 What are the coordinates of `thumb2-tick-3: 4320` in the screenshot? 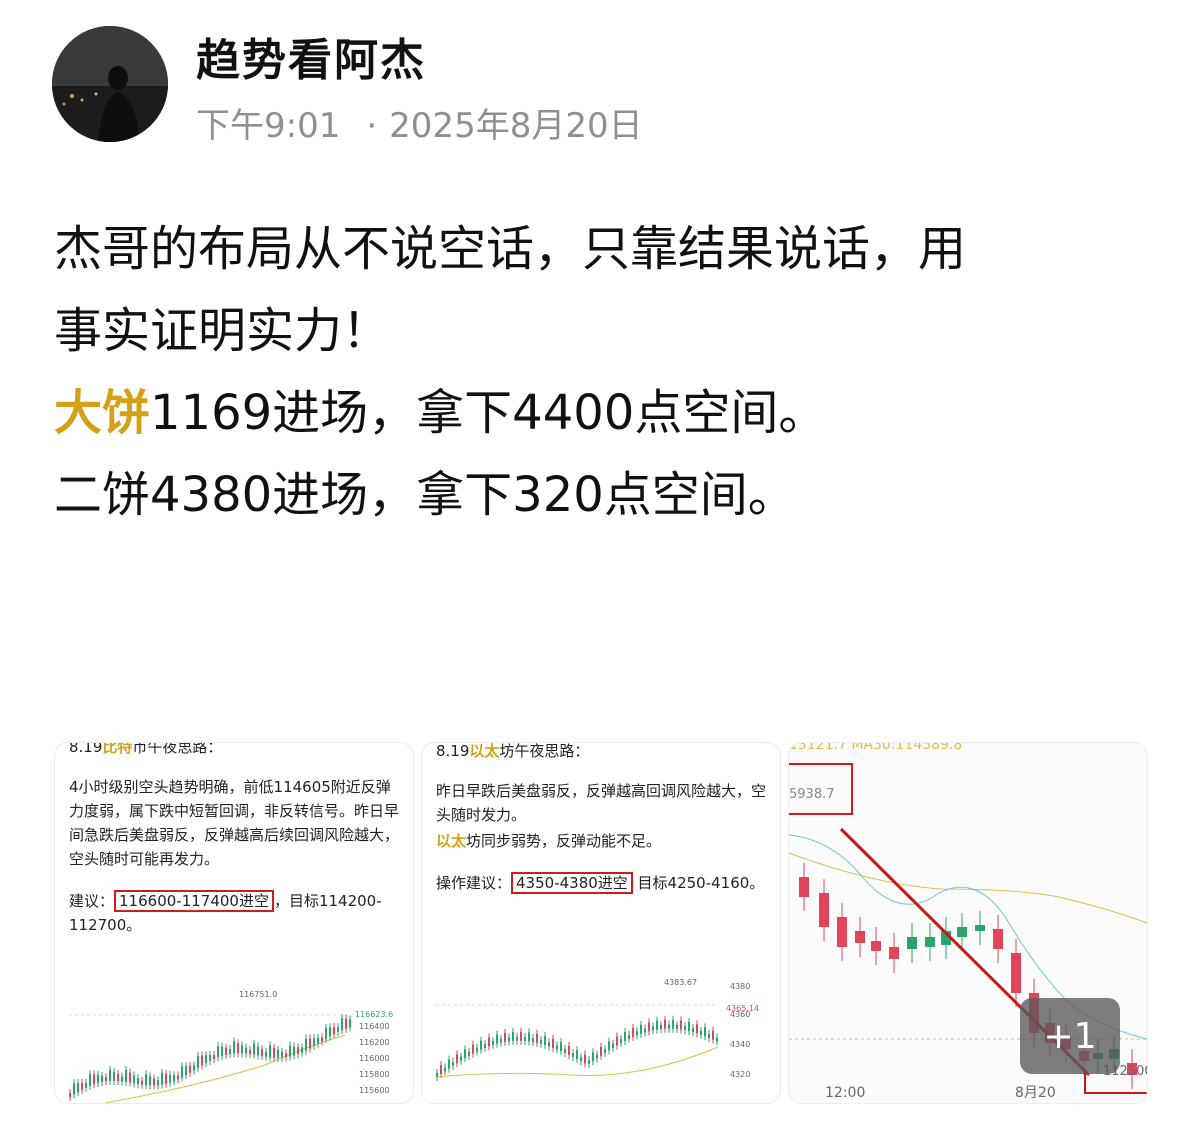 It's located at (740, 1074).